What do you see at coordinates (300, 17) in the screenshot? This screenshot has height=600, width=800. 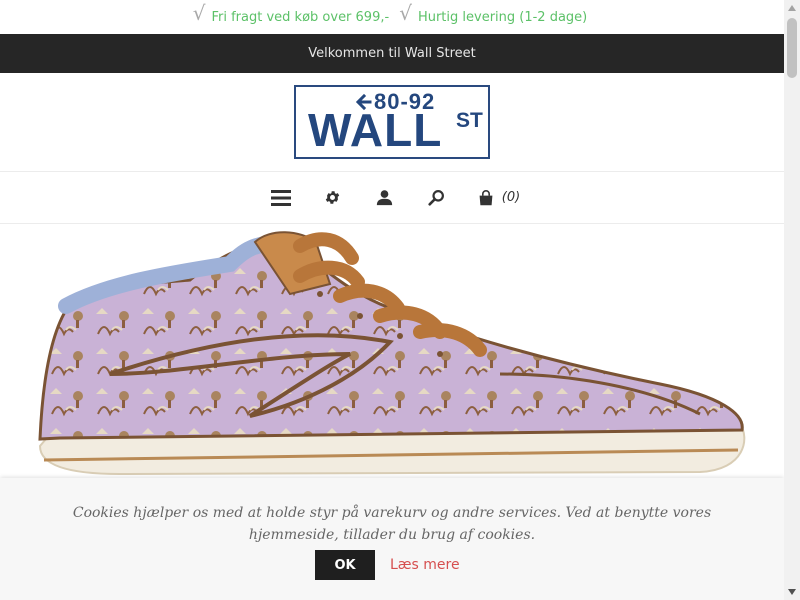 I see `promo-free-shipping: Fri fragt ved køb over 699,-` at bounding box center [300, 17].